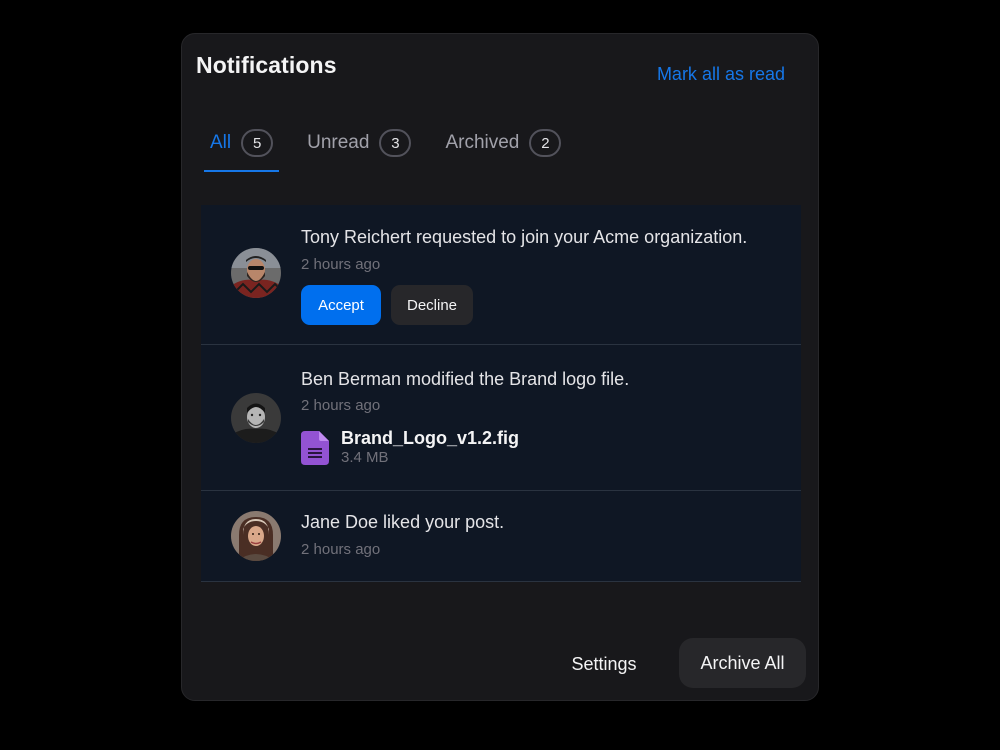 The image size is (1000, 750). What do you see at coordinates (432, 305) in the screenshot?
I see `decline-button: Decline` at bounding box center [432, 305].